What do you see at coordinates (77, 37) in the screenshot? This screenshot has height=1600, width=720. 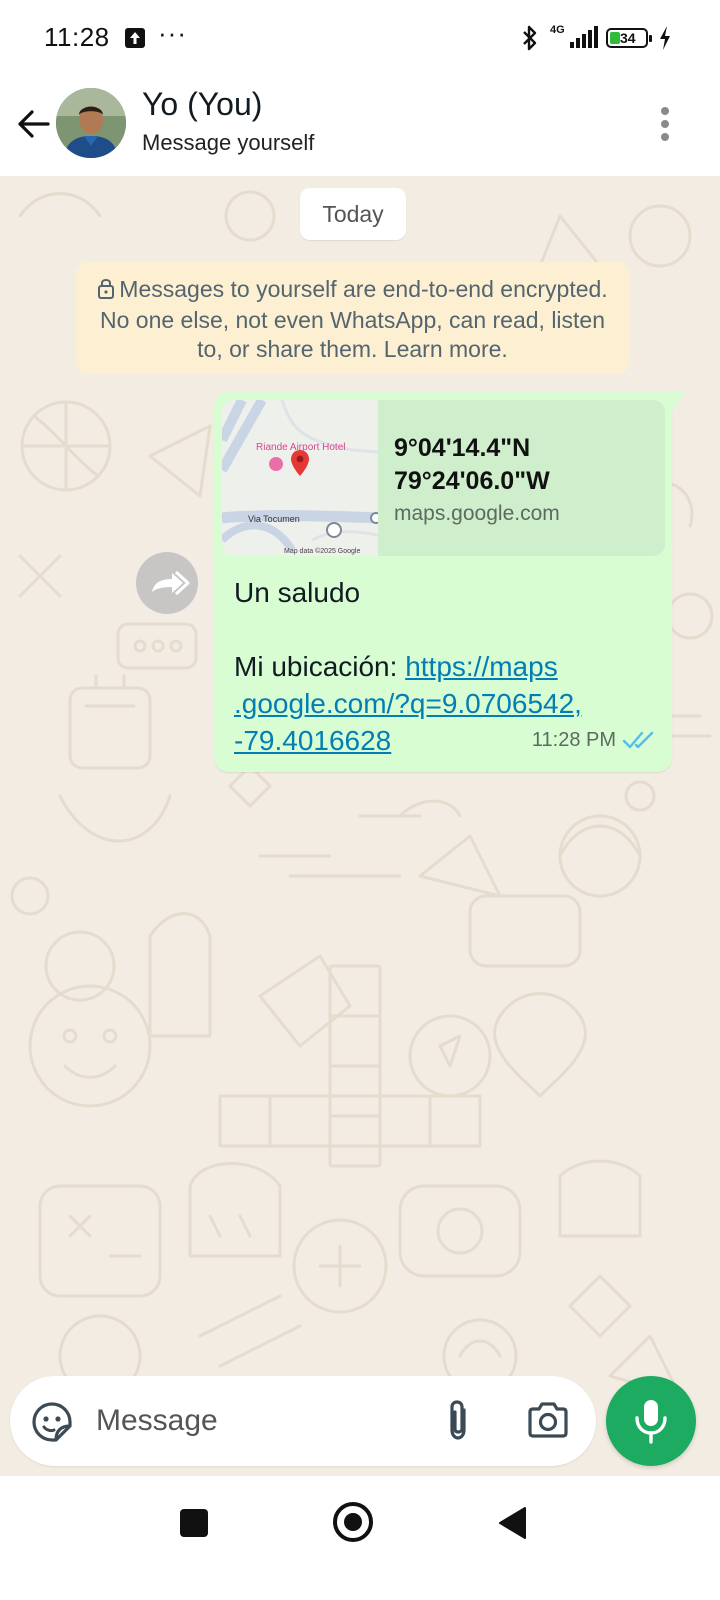 I see `status-time: 11:28` at bounding box center [77, 37].